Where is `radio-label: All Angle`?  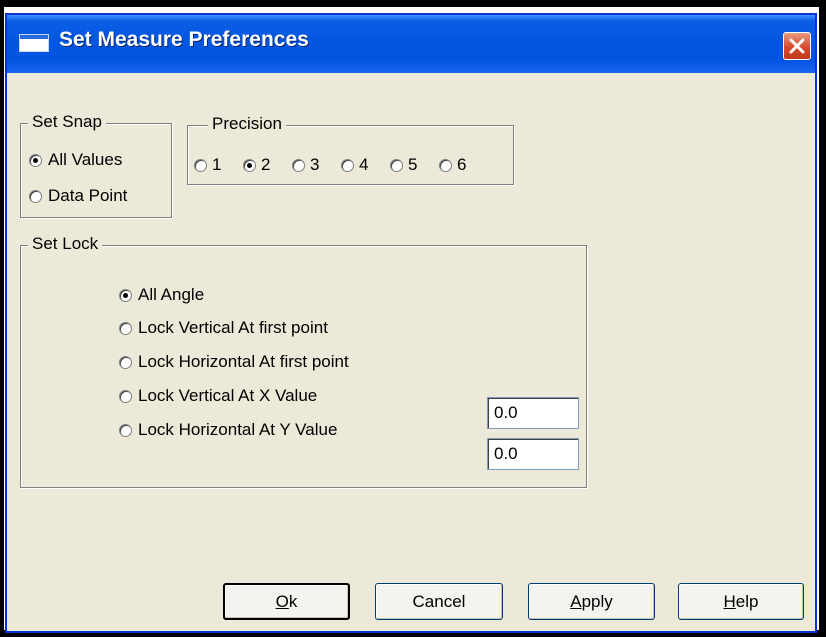 radio-label: All Angle is located at coordinates (171, 294).